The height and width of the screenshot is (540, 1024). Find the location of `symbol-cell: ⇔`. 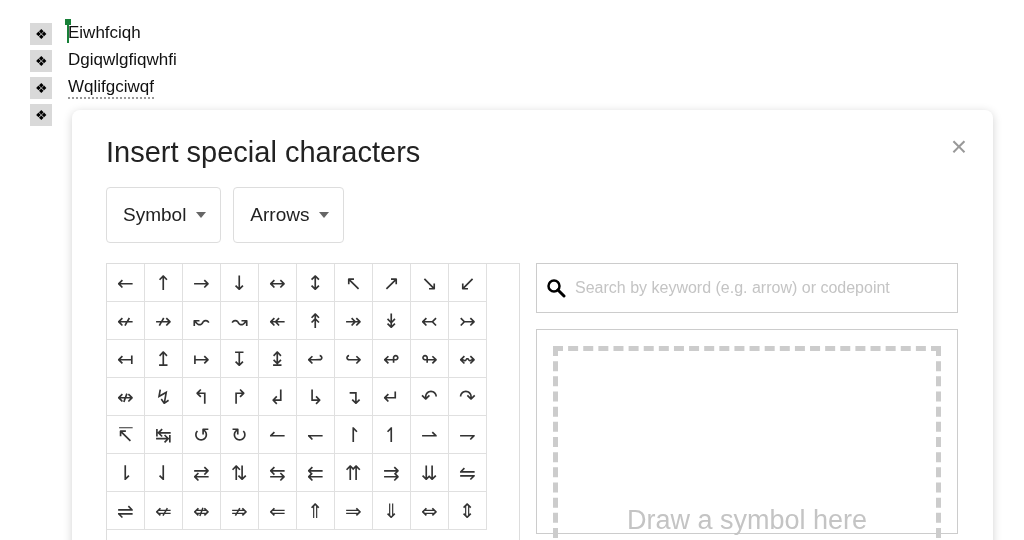

symbol-cell: ⇔ is located at coordinates (430, 511).